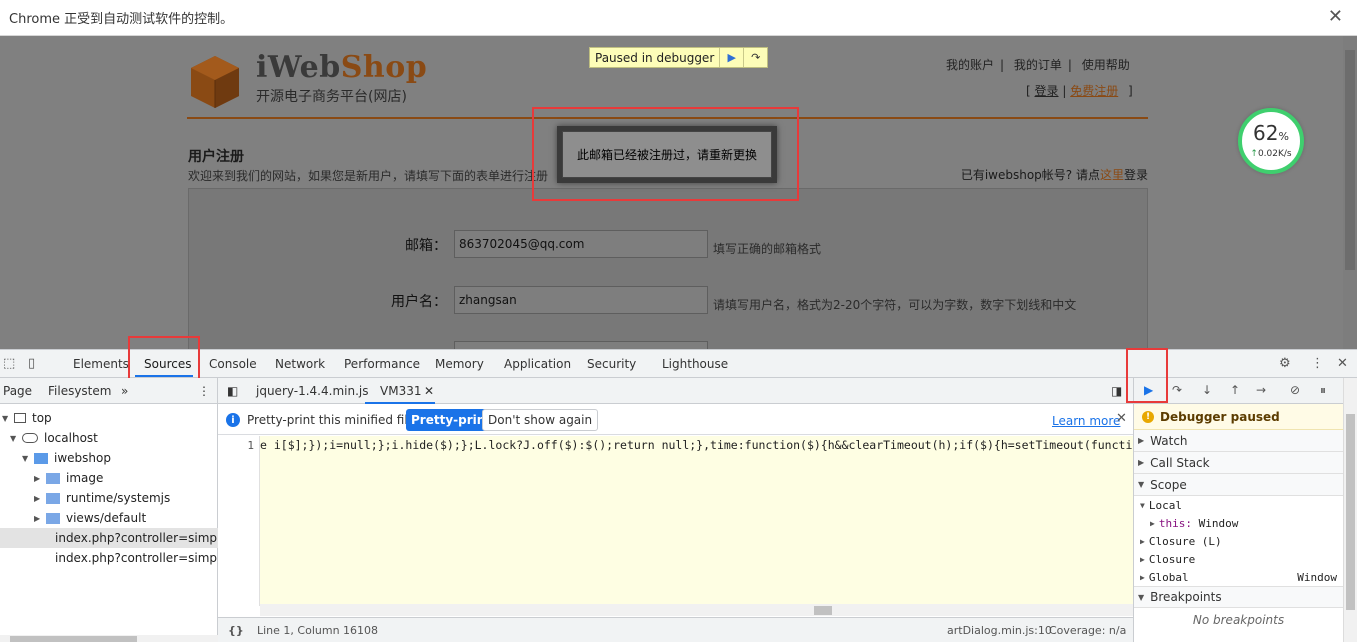  I want to click on toggle-navigator-icon: ◧, so click(232, 391).